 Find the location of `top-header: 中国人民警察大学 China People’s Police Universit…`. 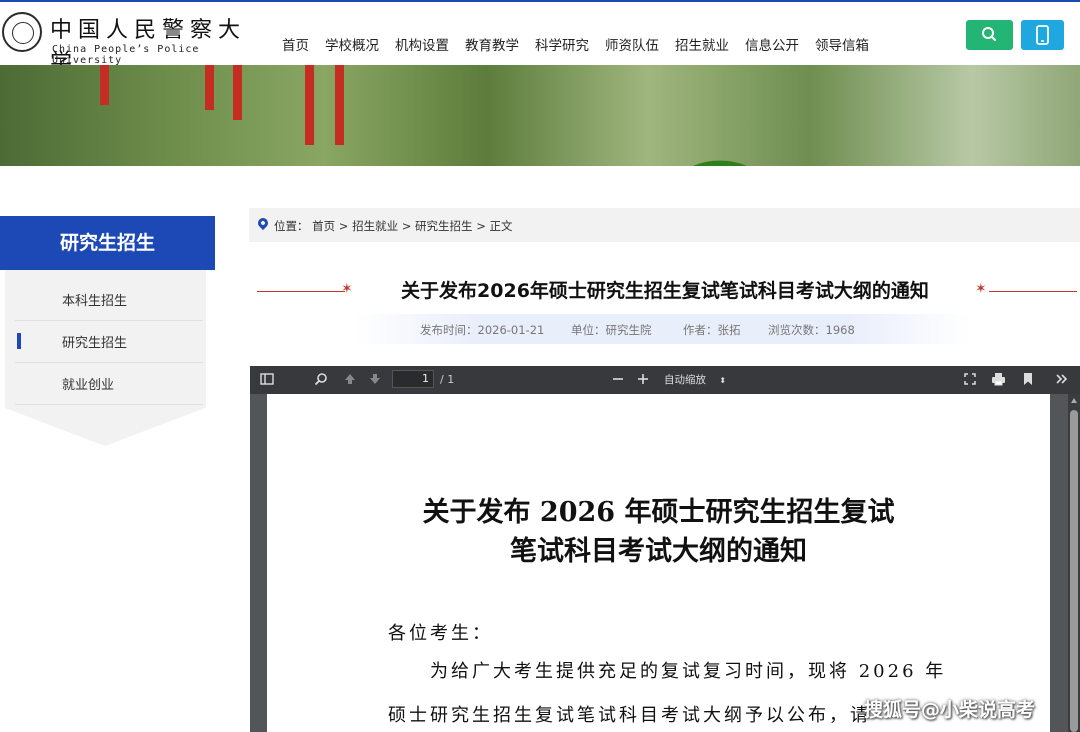

top-header: 中国人民警察大学 China People’s Police Universit… is located at coordinates (540, 37).